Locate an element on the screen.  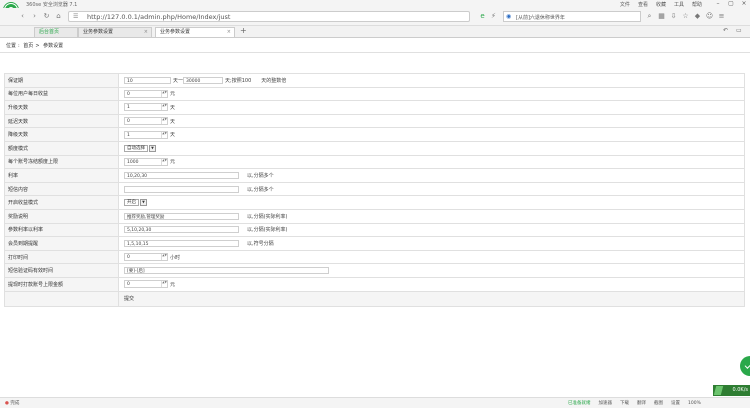
field-value: 以,分隔多个 is located at coordinates (431, 189).